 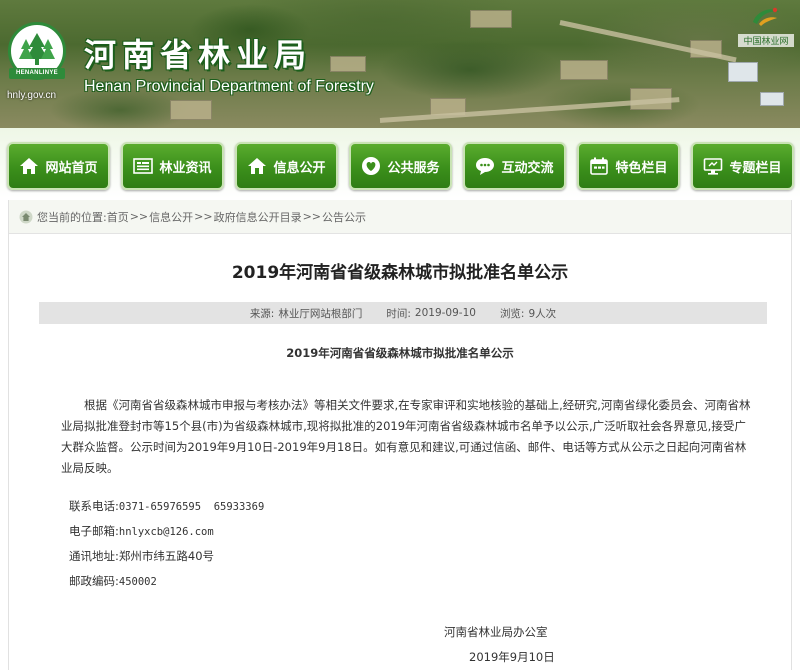 I want to click on meta-views: 9人次, so click(x=542, y=313).